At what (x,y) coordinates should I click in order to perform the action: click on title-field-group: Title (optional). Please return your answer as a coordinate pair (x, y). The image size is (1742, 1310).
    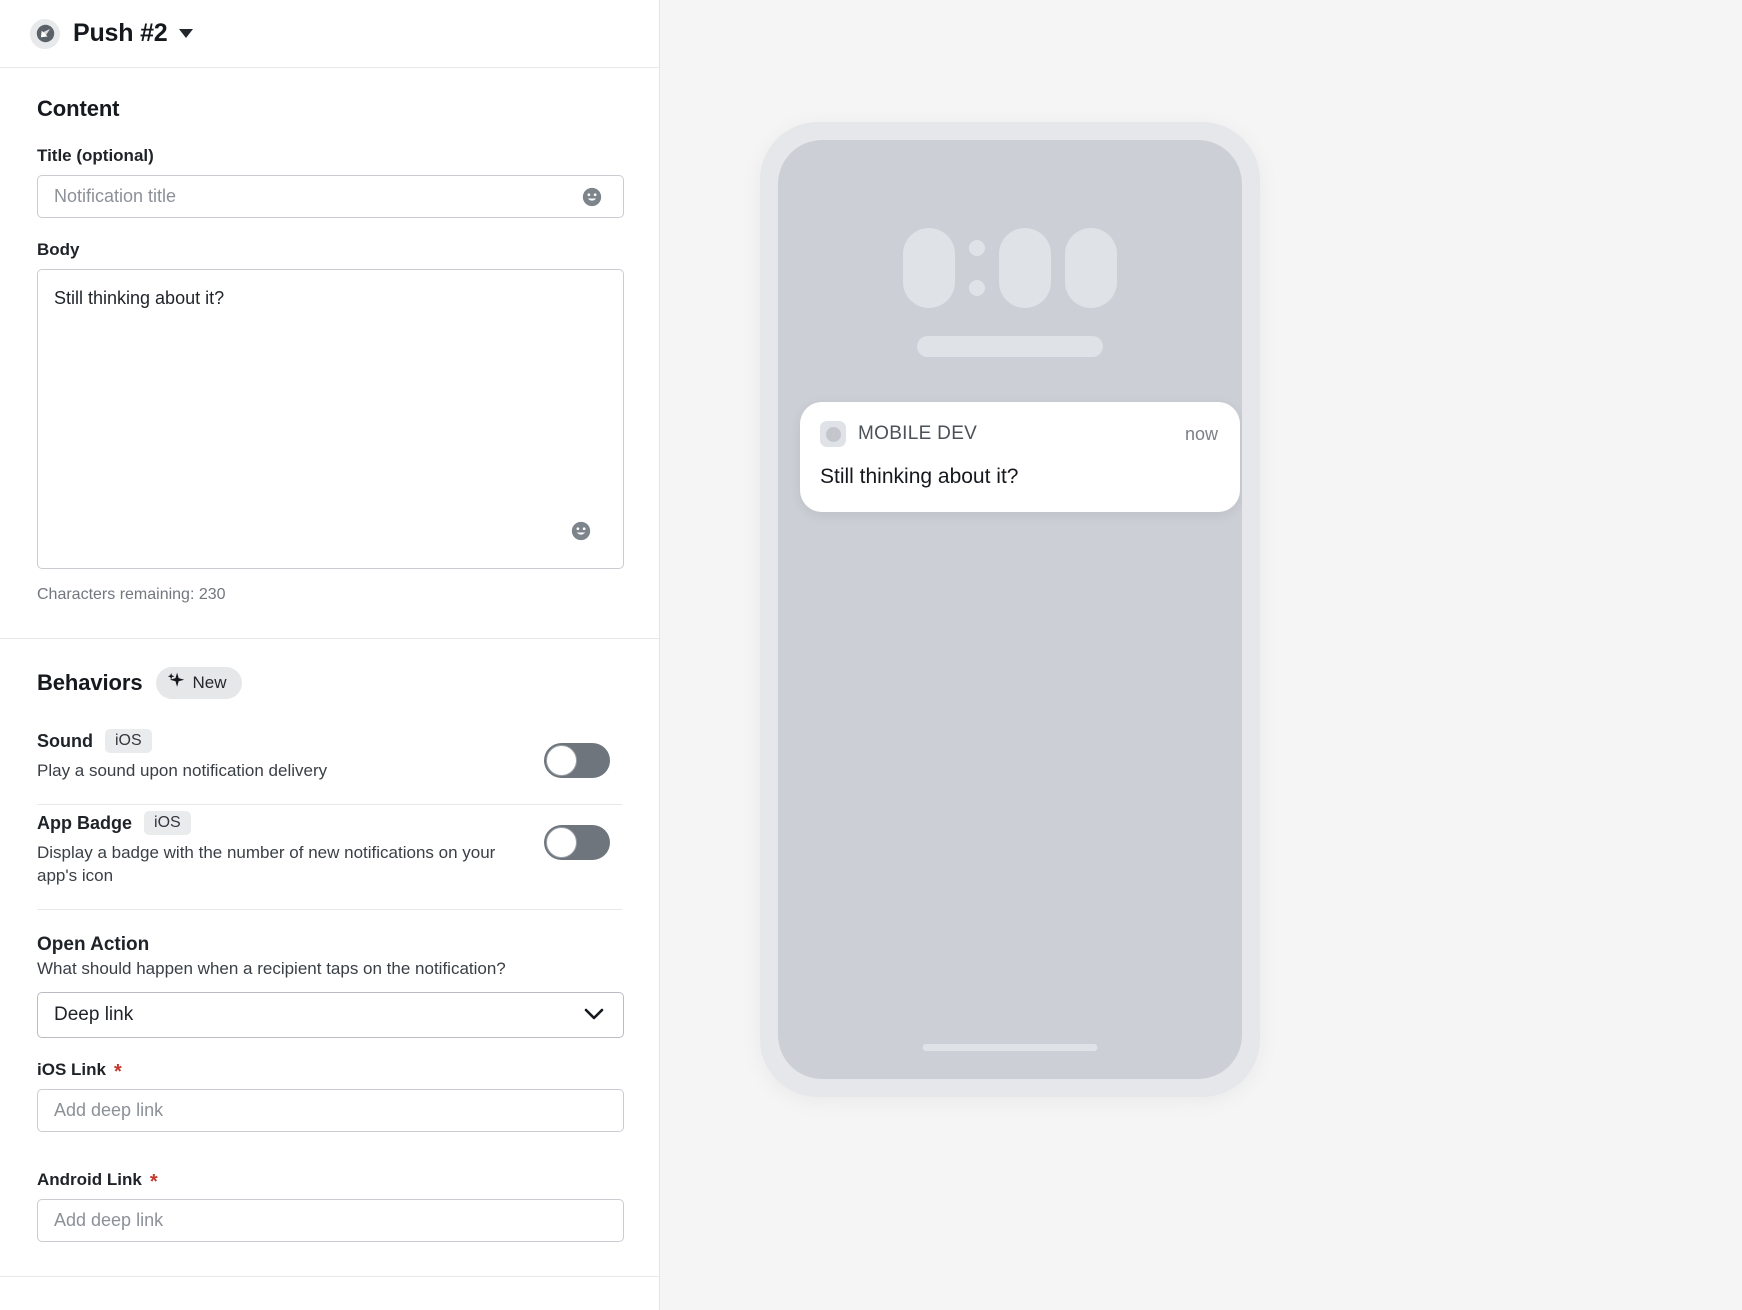
    Looking at the image, I should click on (330, 182).